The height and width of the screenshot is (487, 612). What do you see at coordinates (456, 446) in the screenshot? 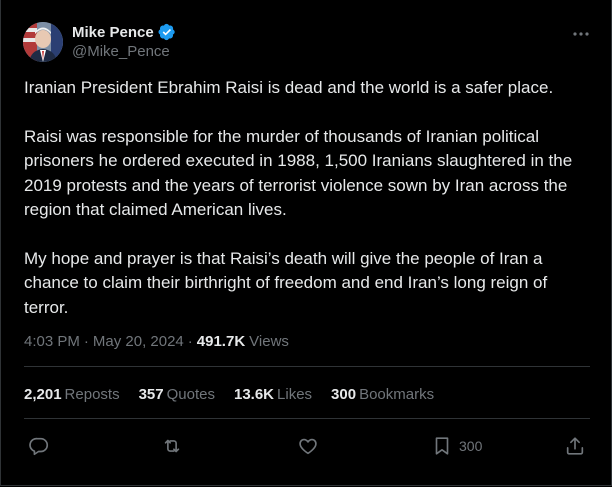
I see `bookmark-button: 300` at bounding box center [456, 446].